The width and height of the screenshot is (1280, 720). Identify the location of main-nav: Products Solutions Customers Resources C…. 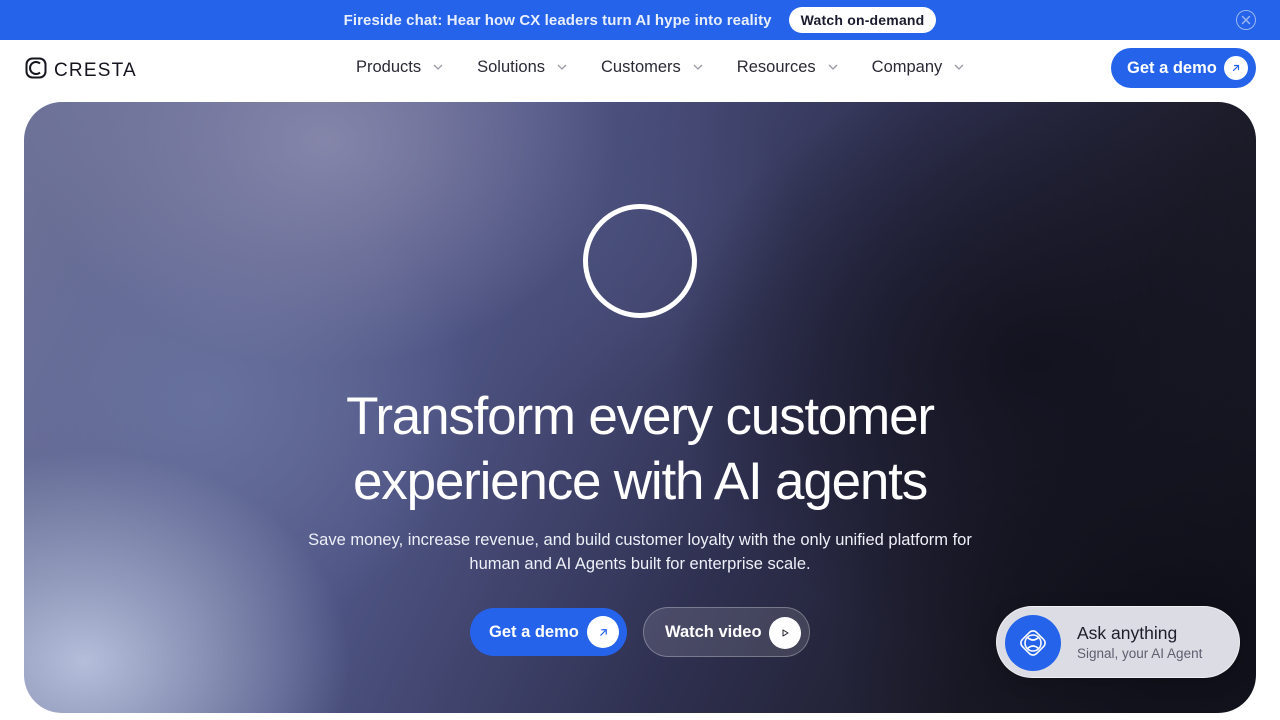
(660, 67).